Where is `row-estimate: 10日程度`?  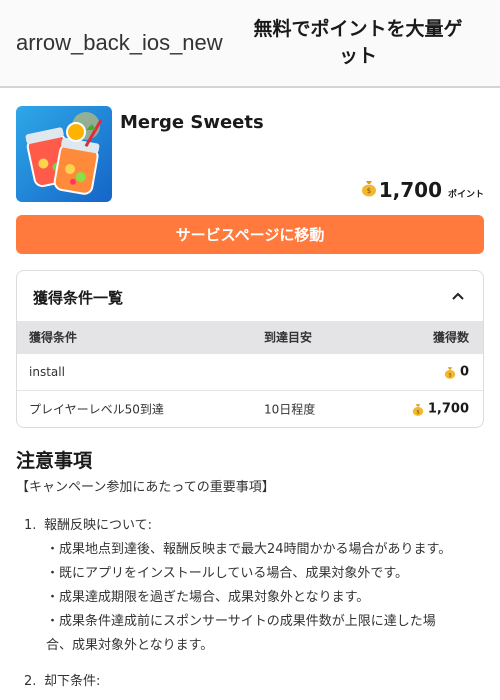
row-estimate: 10日程度 is located at coordinates (290, 409).